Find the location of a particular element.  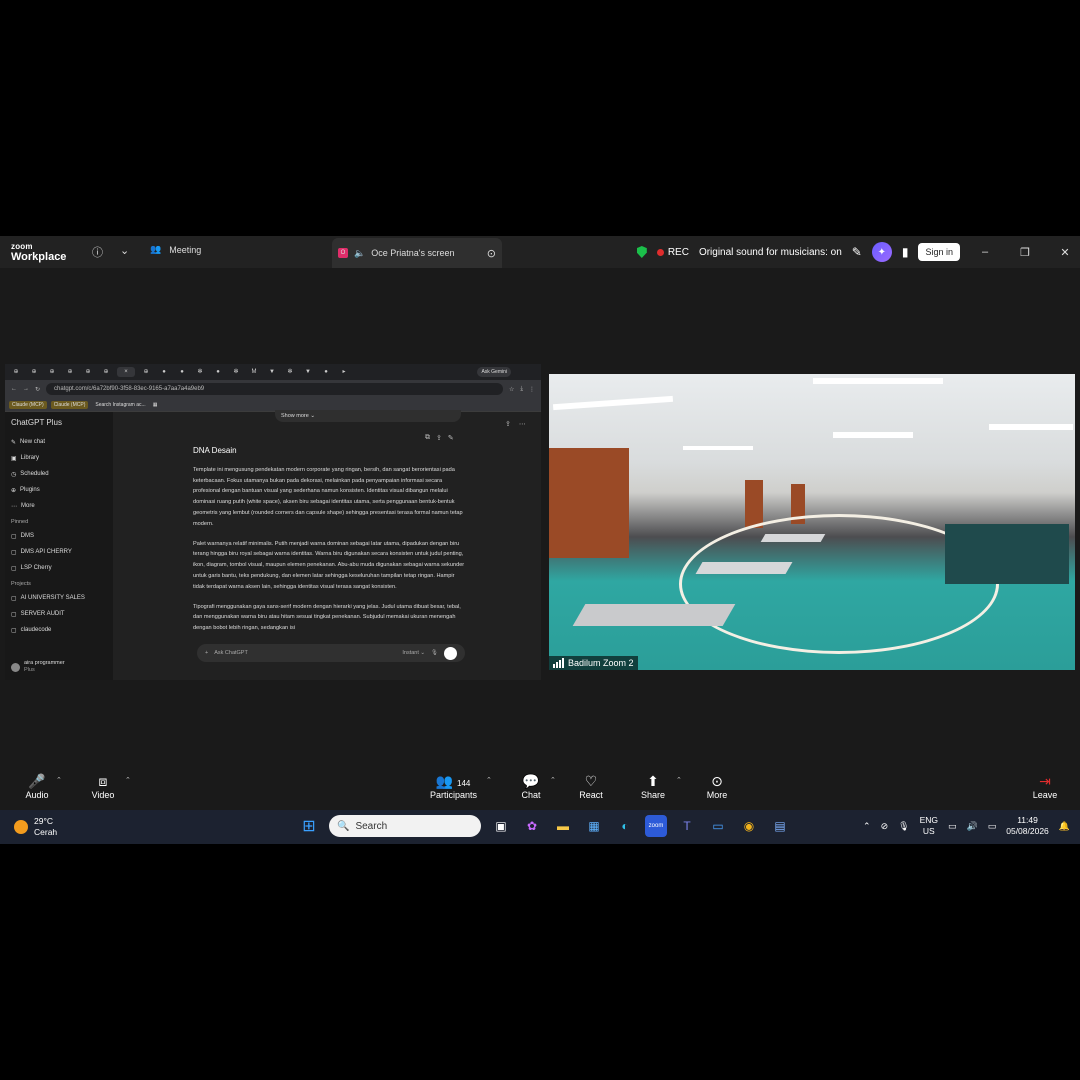

info-icon: ⓘ is located at coordinates (97, 252).